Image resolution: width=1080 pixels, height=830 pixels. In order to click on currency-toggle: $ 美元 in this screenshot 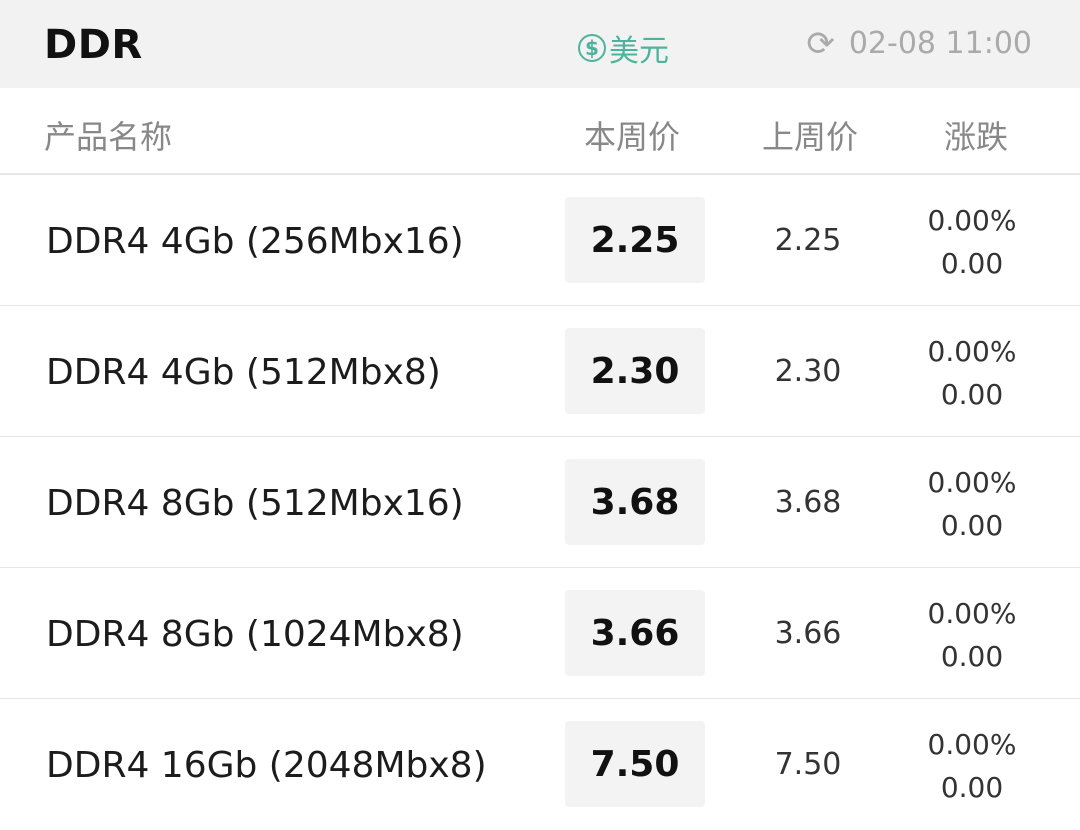, I will do `click(623, 48)`.